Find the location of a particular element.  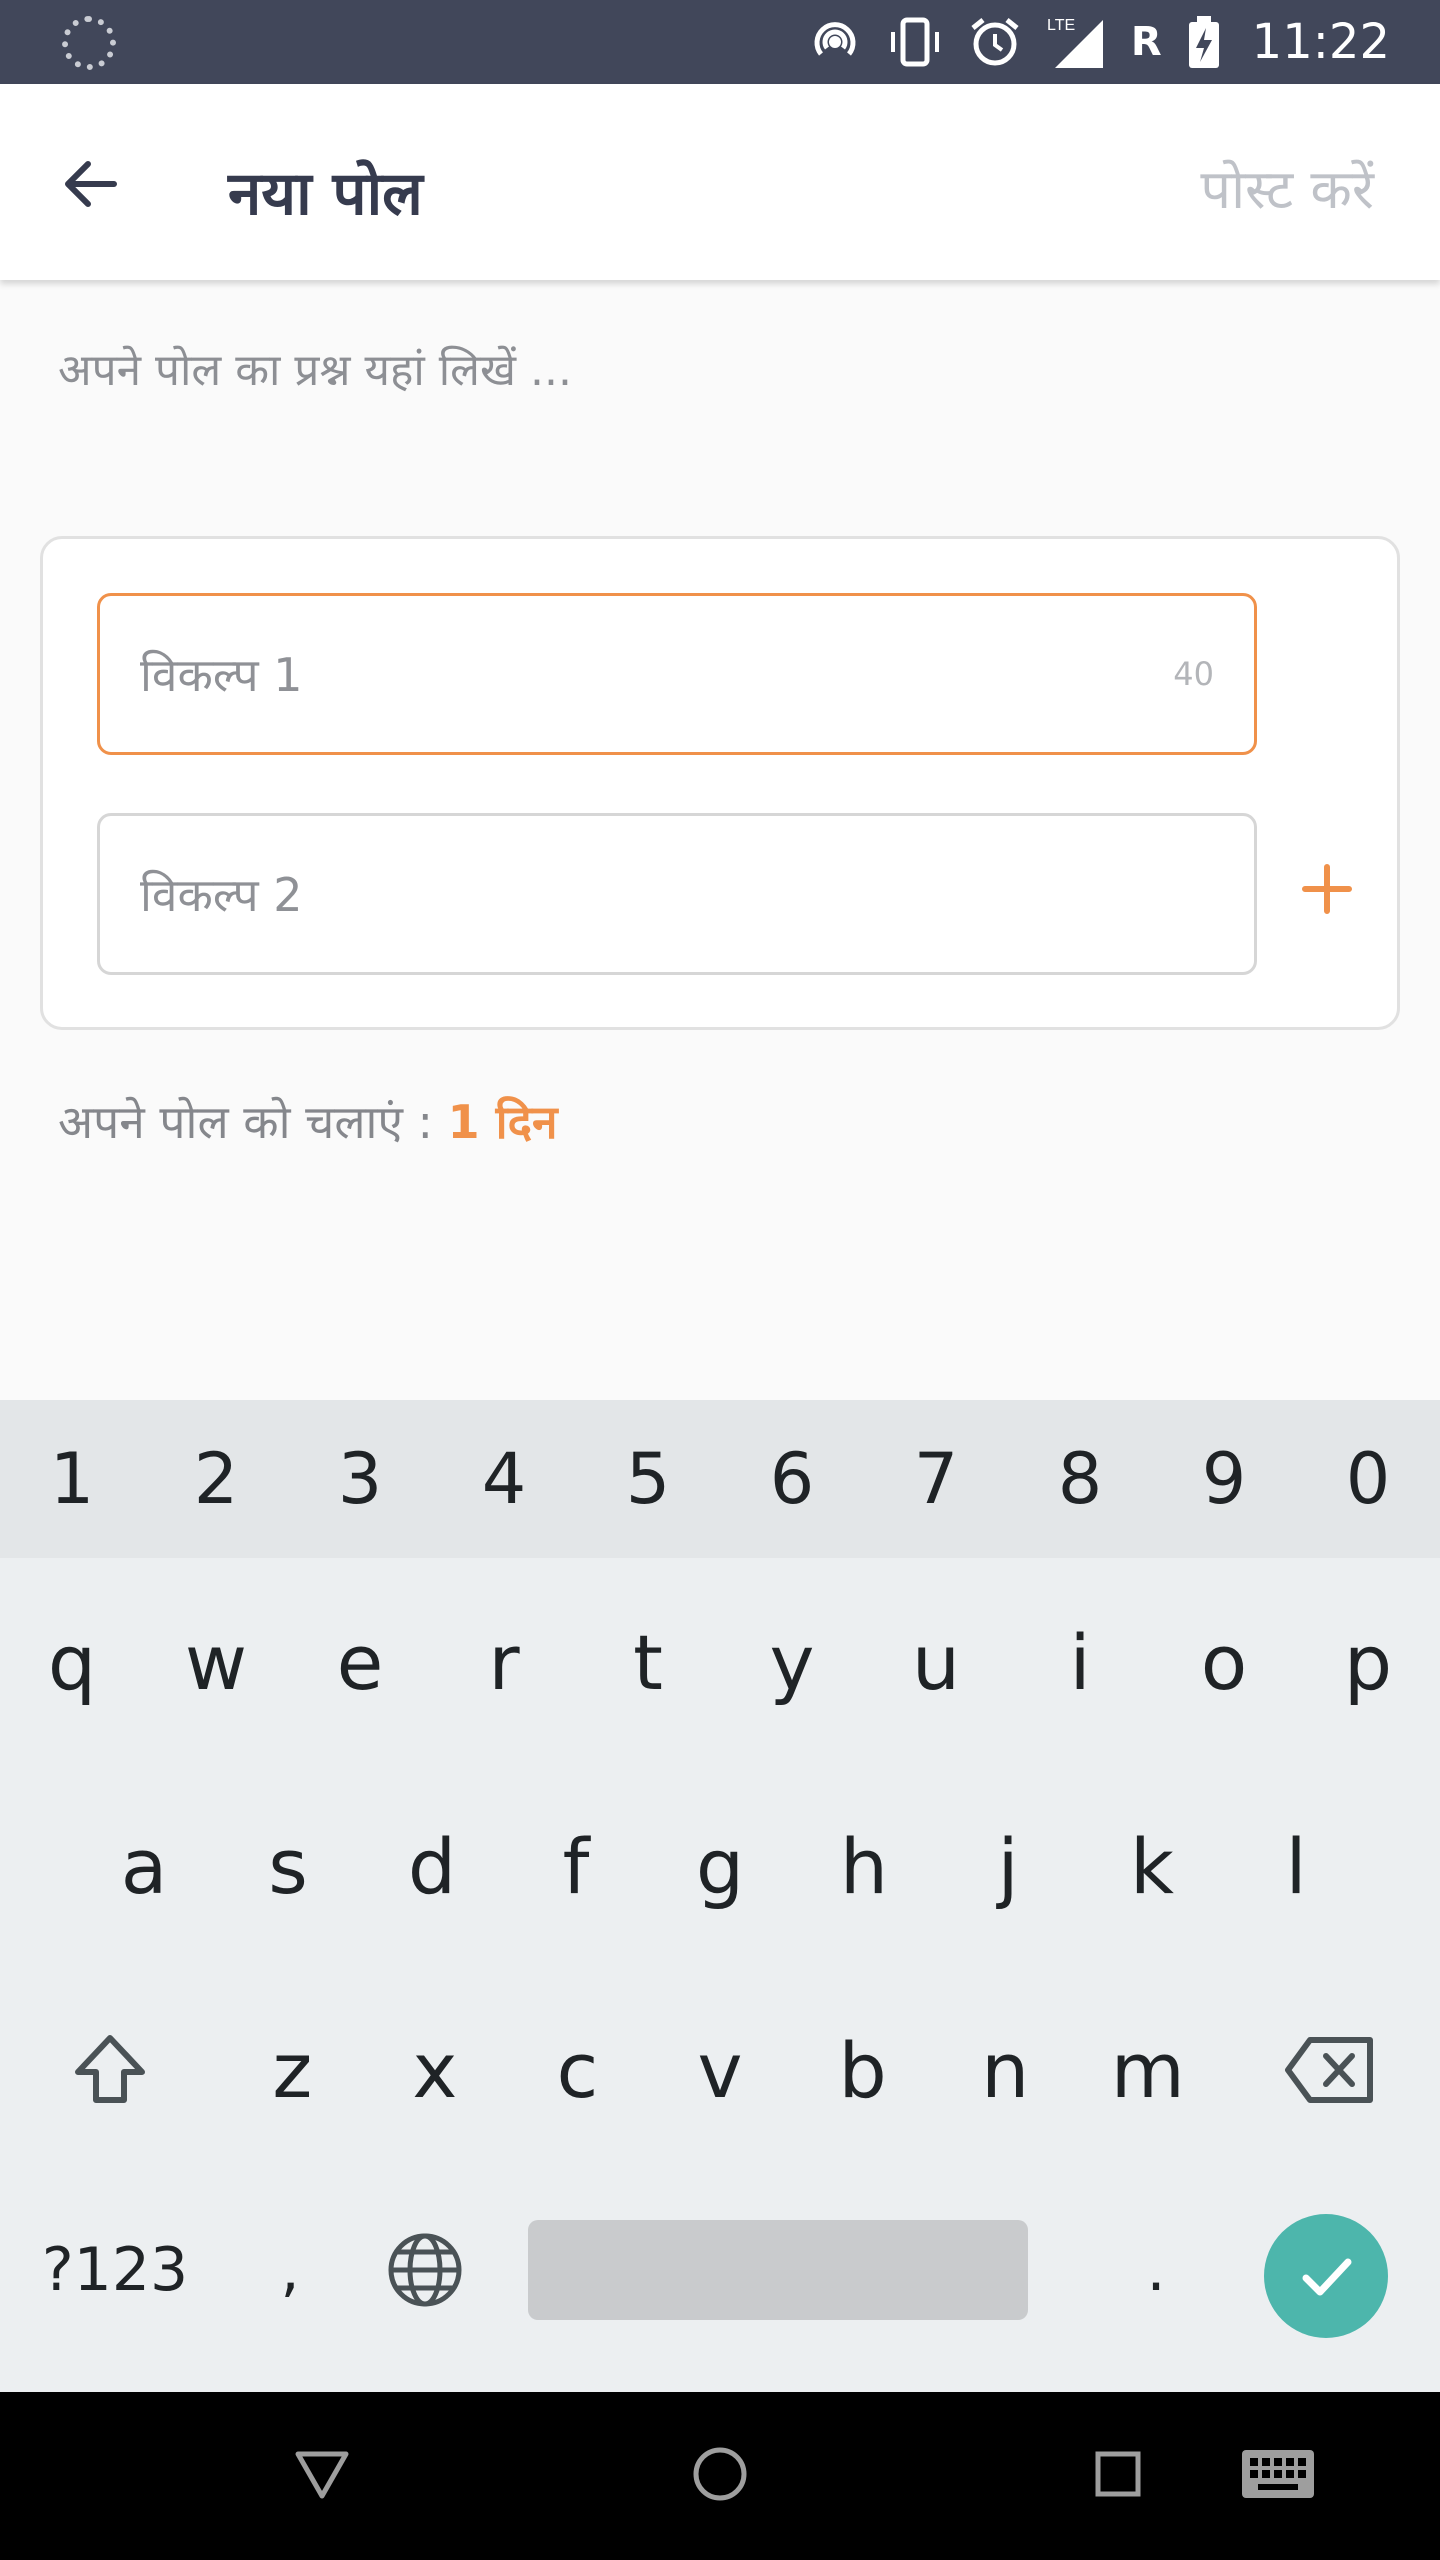

comma-key: , is located at coordinates (290, 2270).